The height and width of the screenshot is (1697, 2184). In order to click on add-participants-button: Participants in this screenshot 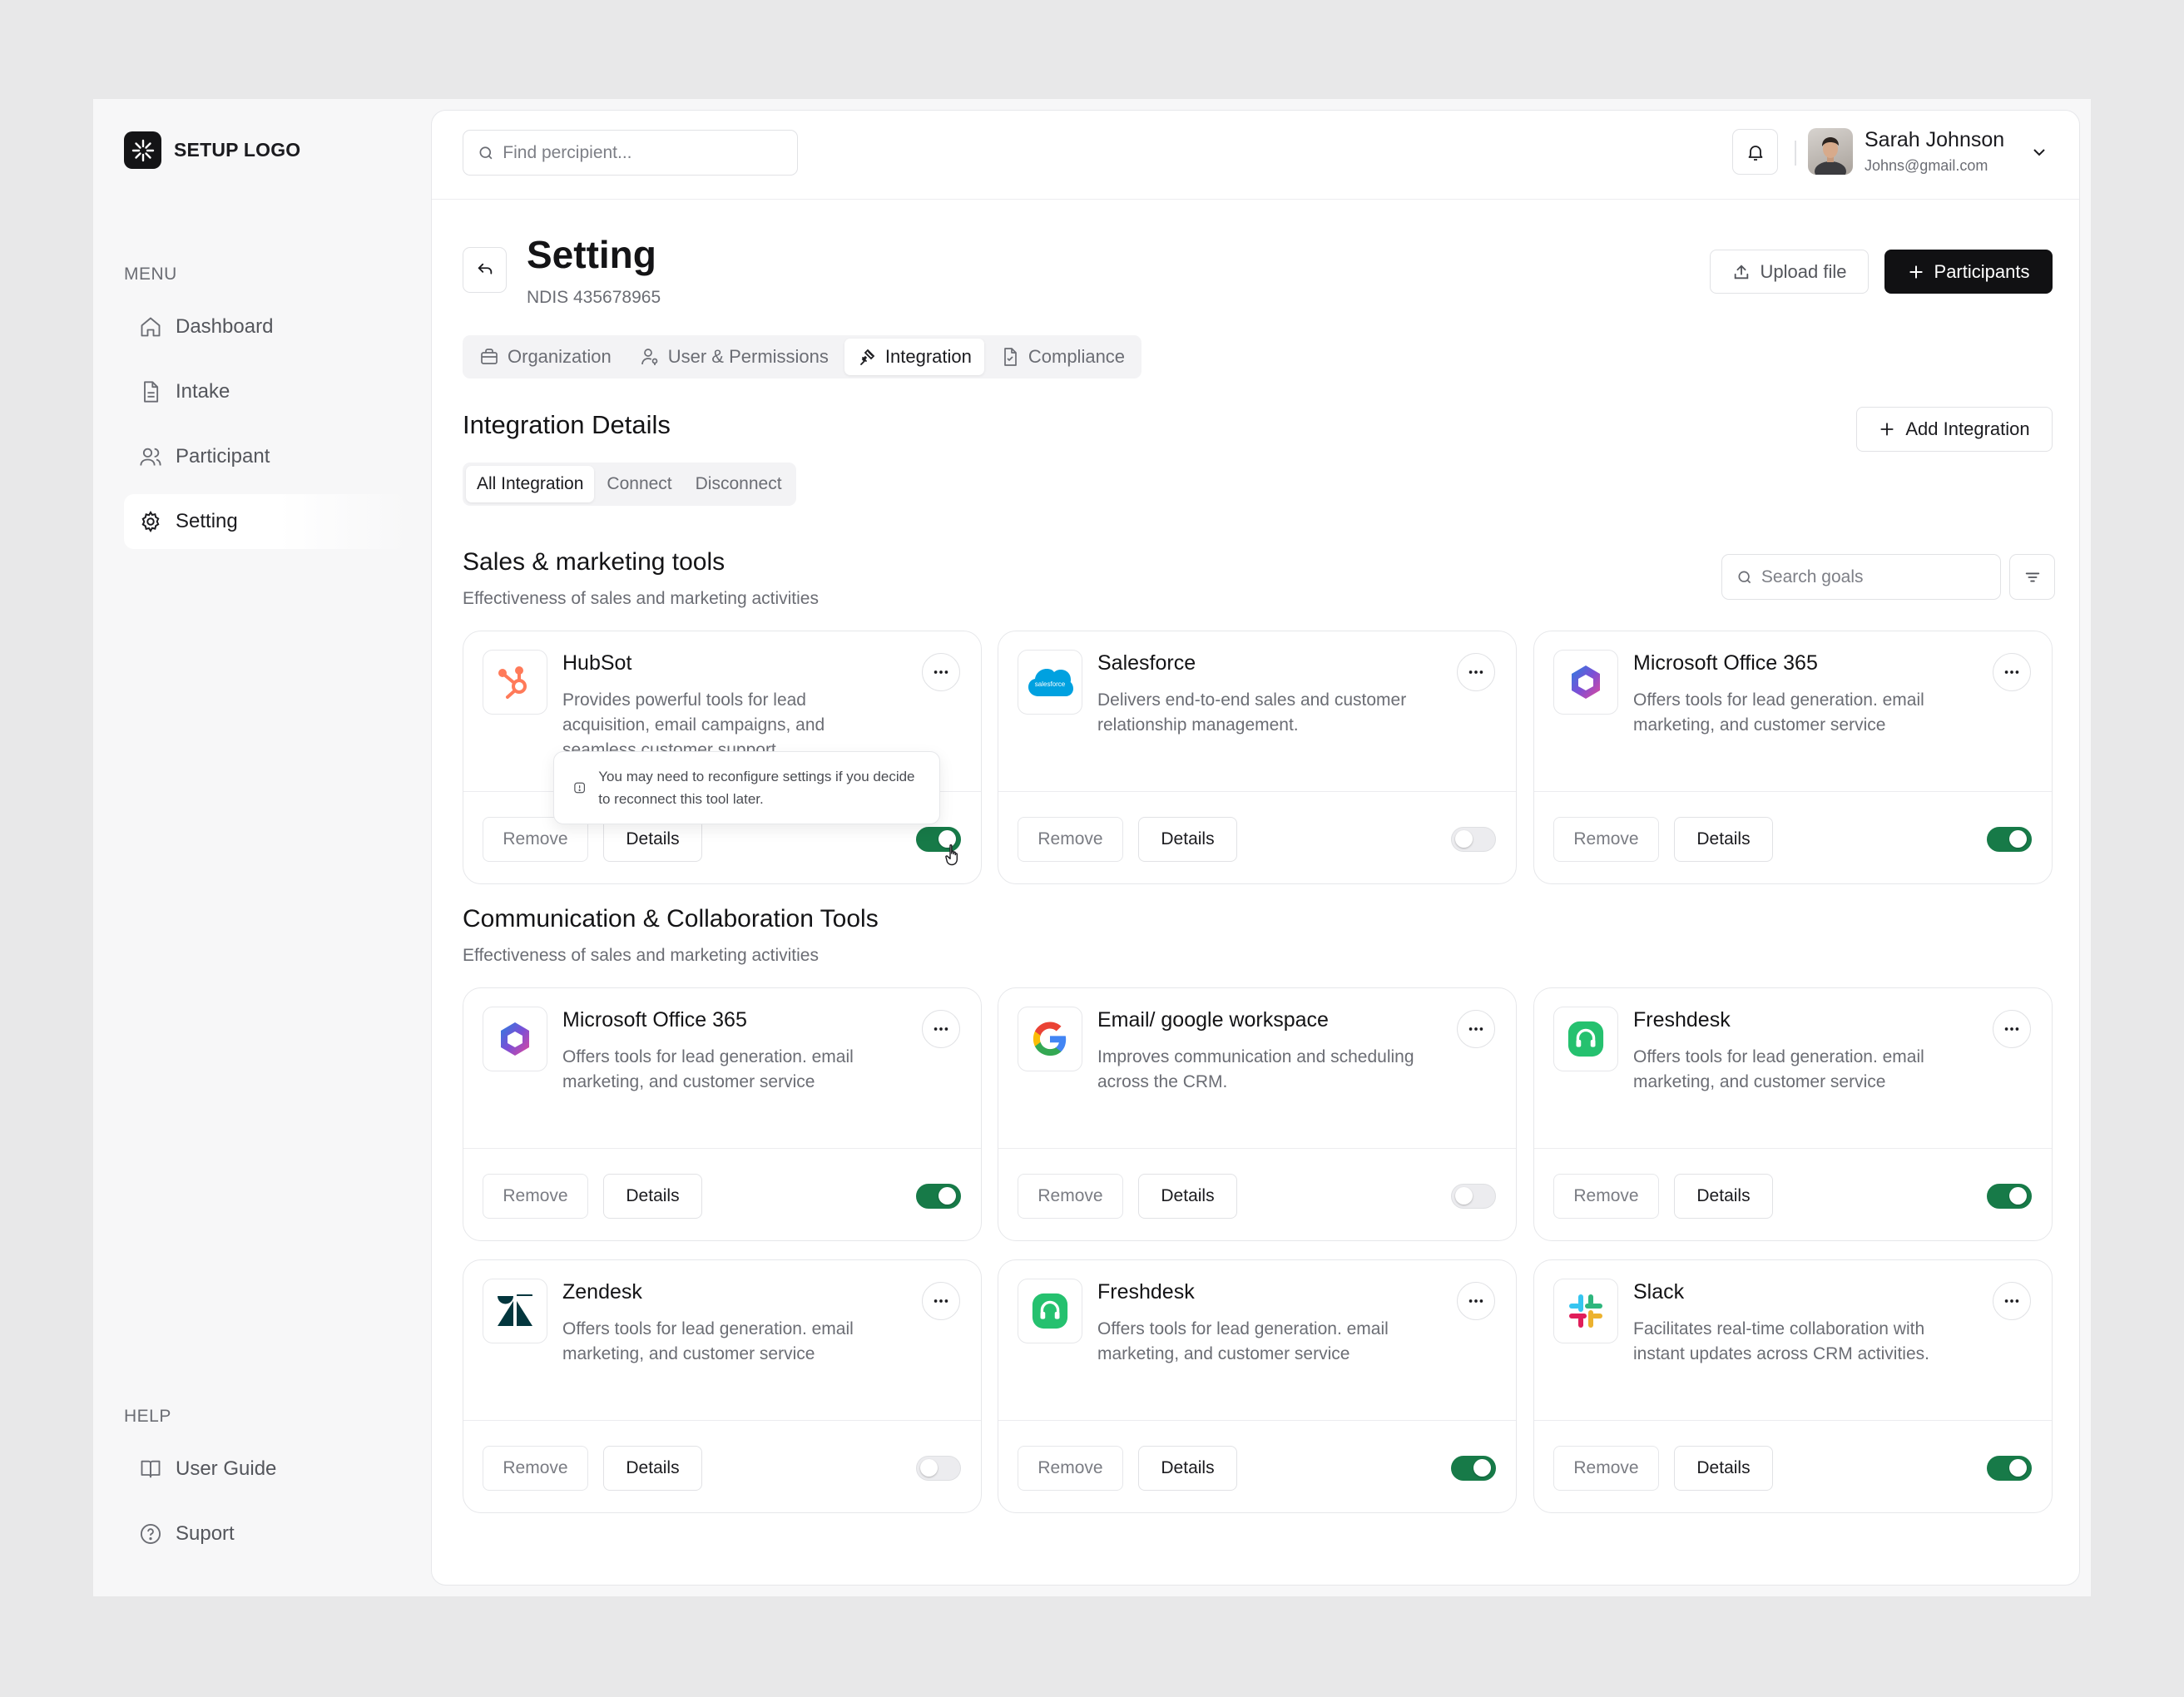, I will do `click(1968, 272)`.